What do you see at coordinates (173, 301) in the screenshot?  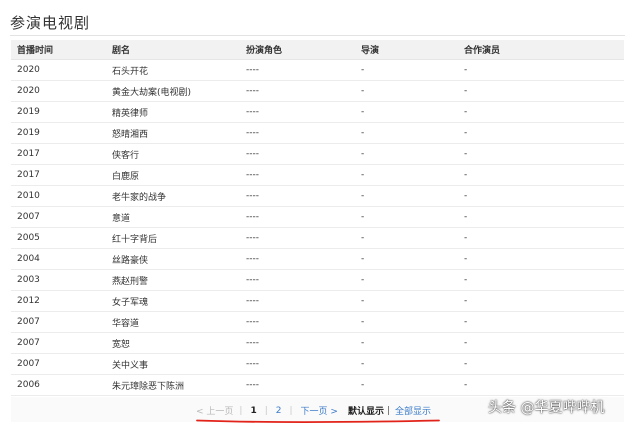 I see `title-cell: 女子军魂` at bounding box center [173, 301].